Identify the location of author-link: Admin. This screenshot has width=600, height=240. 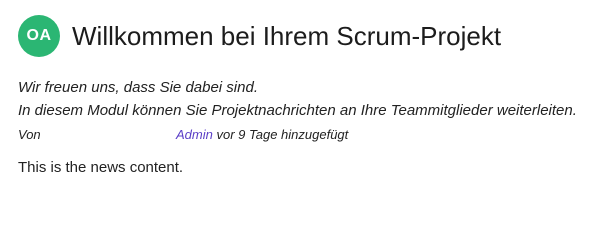
(194, 134).